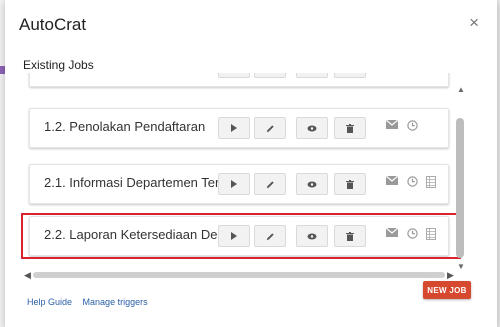 The width and height of the screenshot is (500, 327). What do you see at coordinates (53, 24) in the screenshot?
I see `dialog-title: AutoCrat` at bounding box center [53, 24].